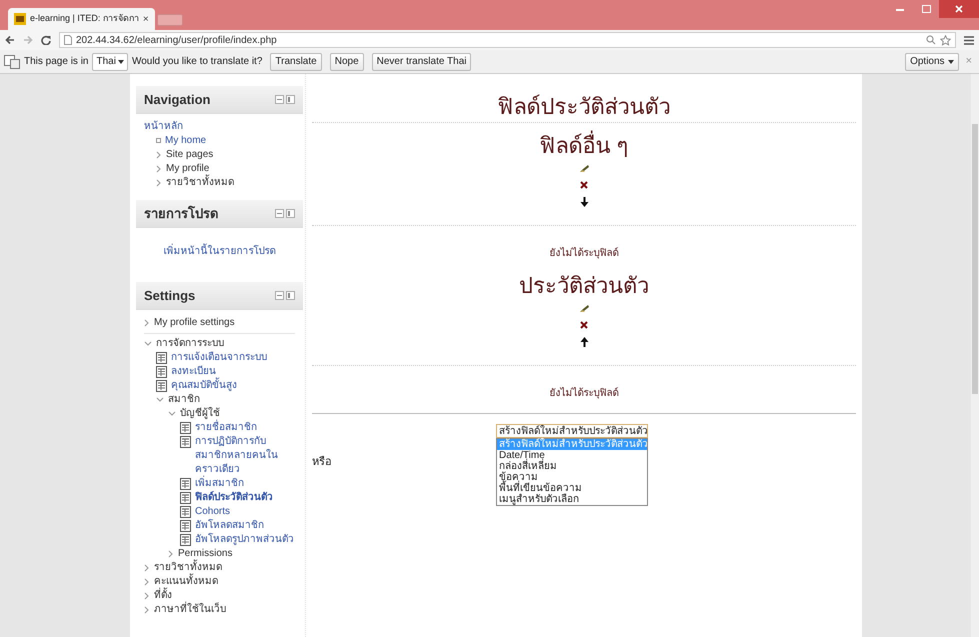 The image size is (979, 637). I want to click on minimize-icon, so click(900, 9).